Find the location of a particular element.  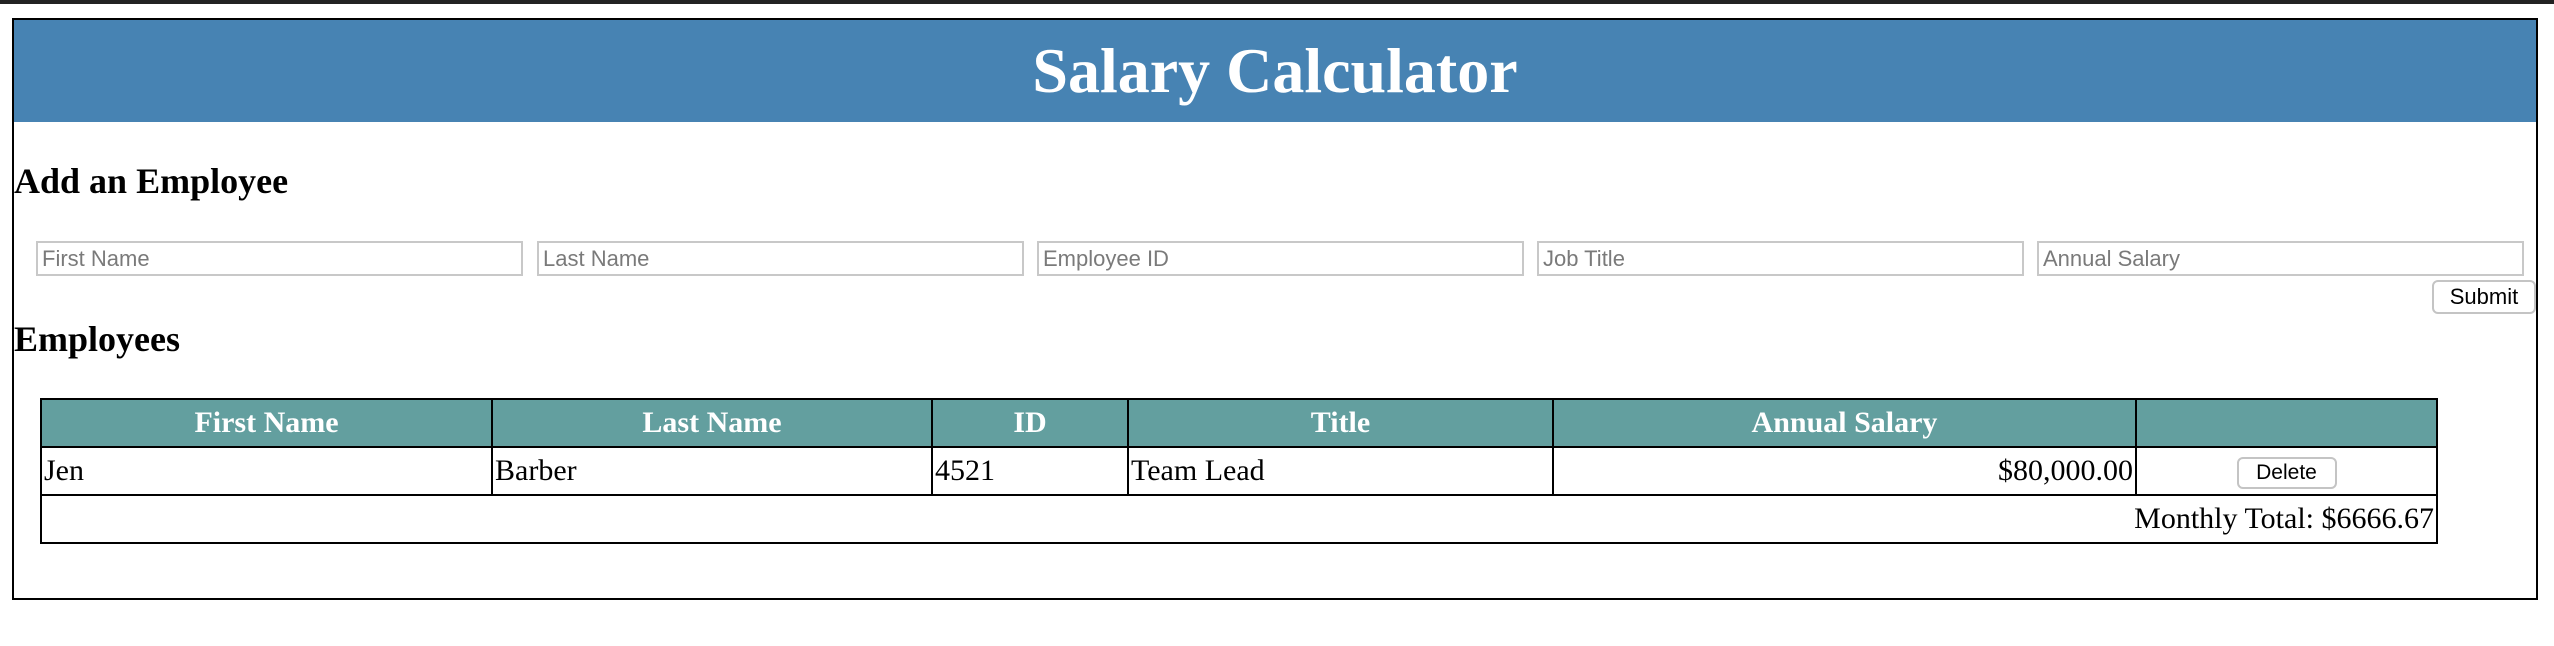

cell-first-name: Jen is located at coordinates (266, 471).